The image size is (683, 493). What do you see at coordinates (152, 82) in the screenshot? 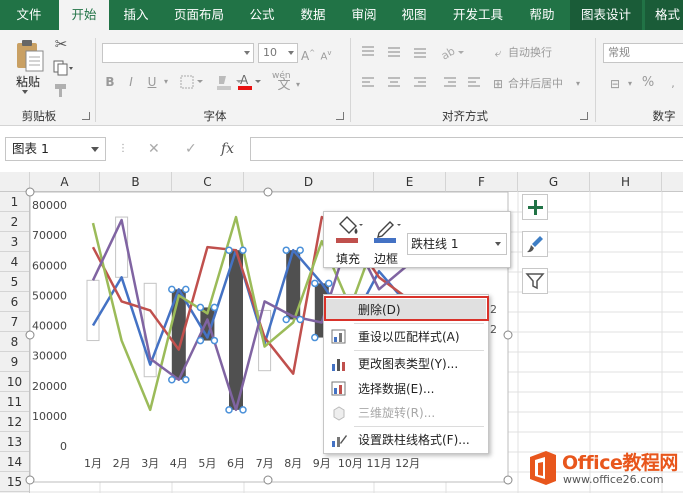
I see `underline-button: U` at bounding box center [152, 82].